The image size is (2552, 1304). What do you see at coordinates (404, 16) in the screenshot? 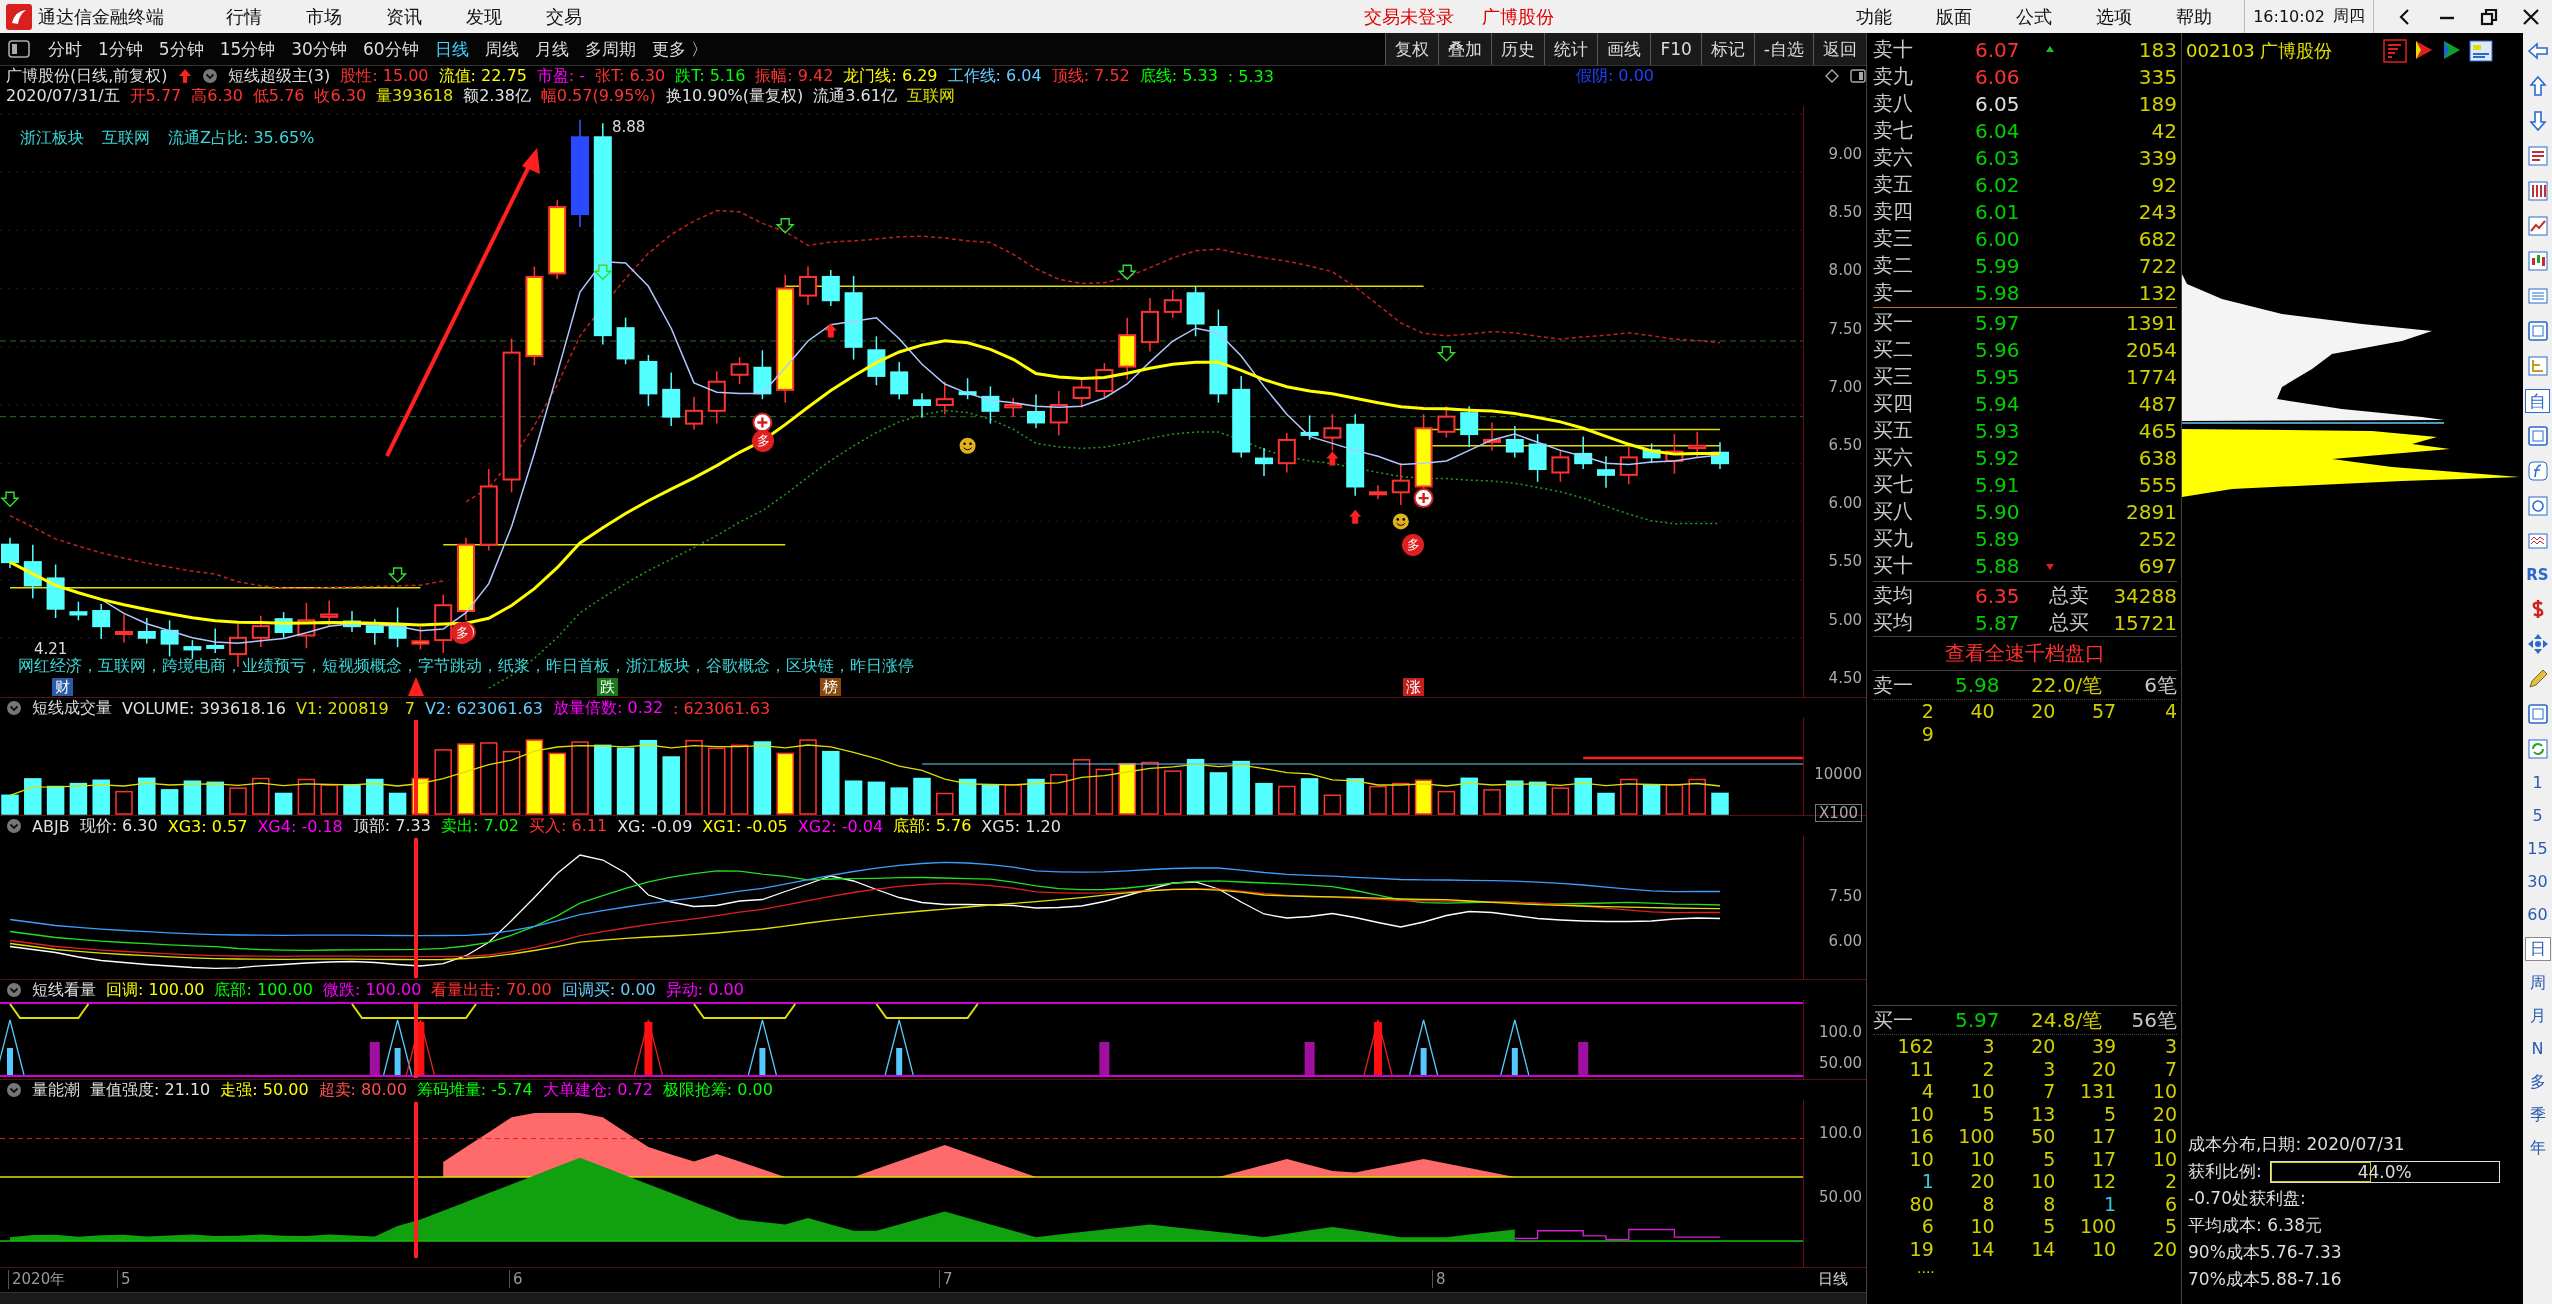
I see `menu-item: 资讯` at bounding box center [404, 16].